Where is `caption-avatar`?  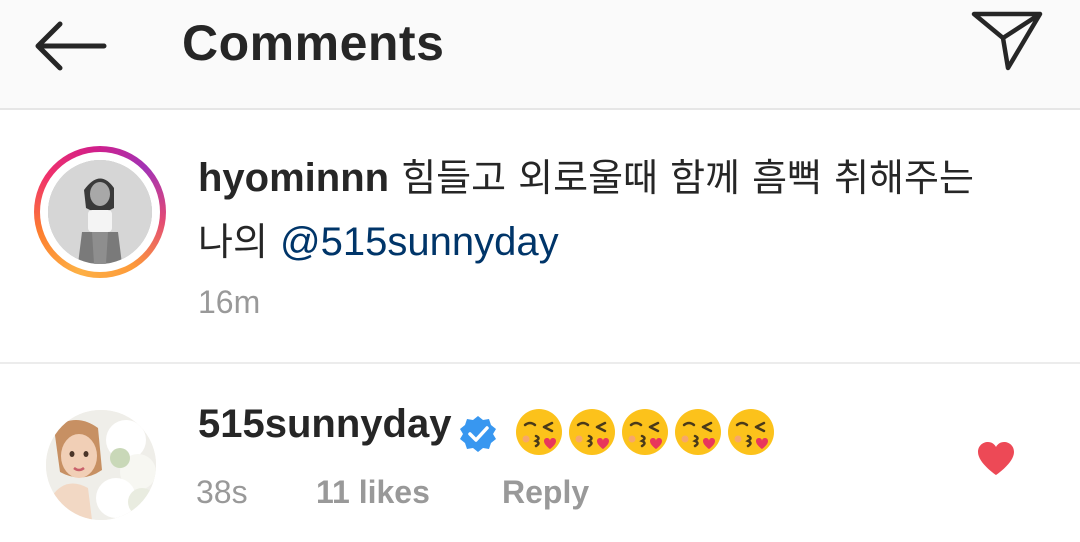 caption-avatar is located at coordinates (100, 212).